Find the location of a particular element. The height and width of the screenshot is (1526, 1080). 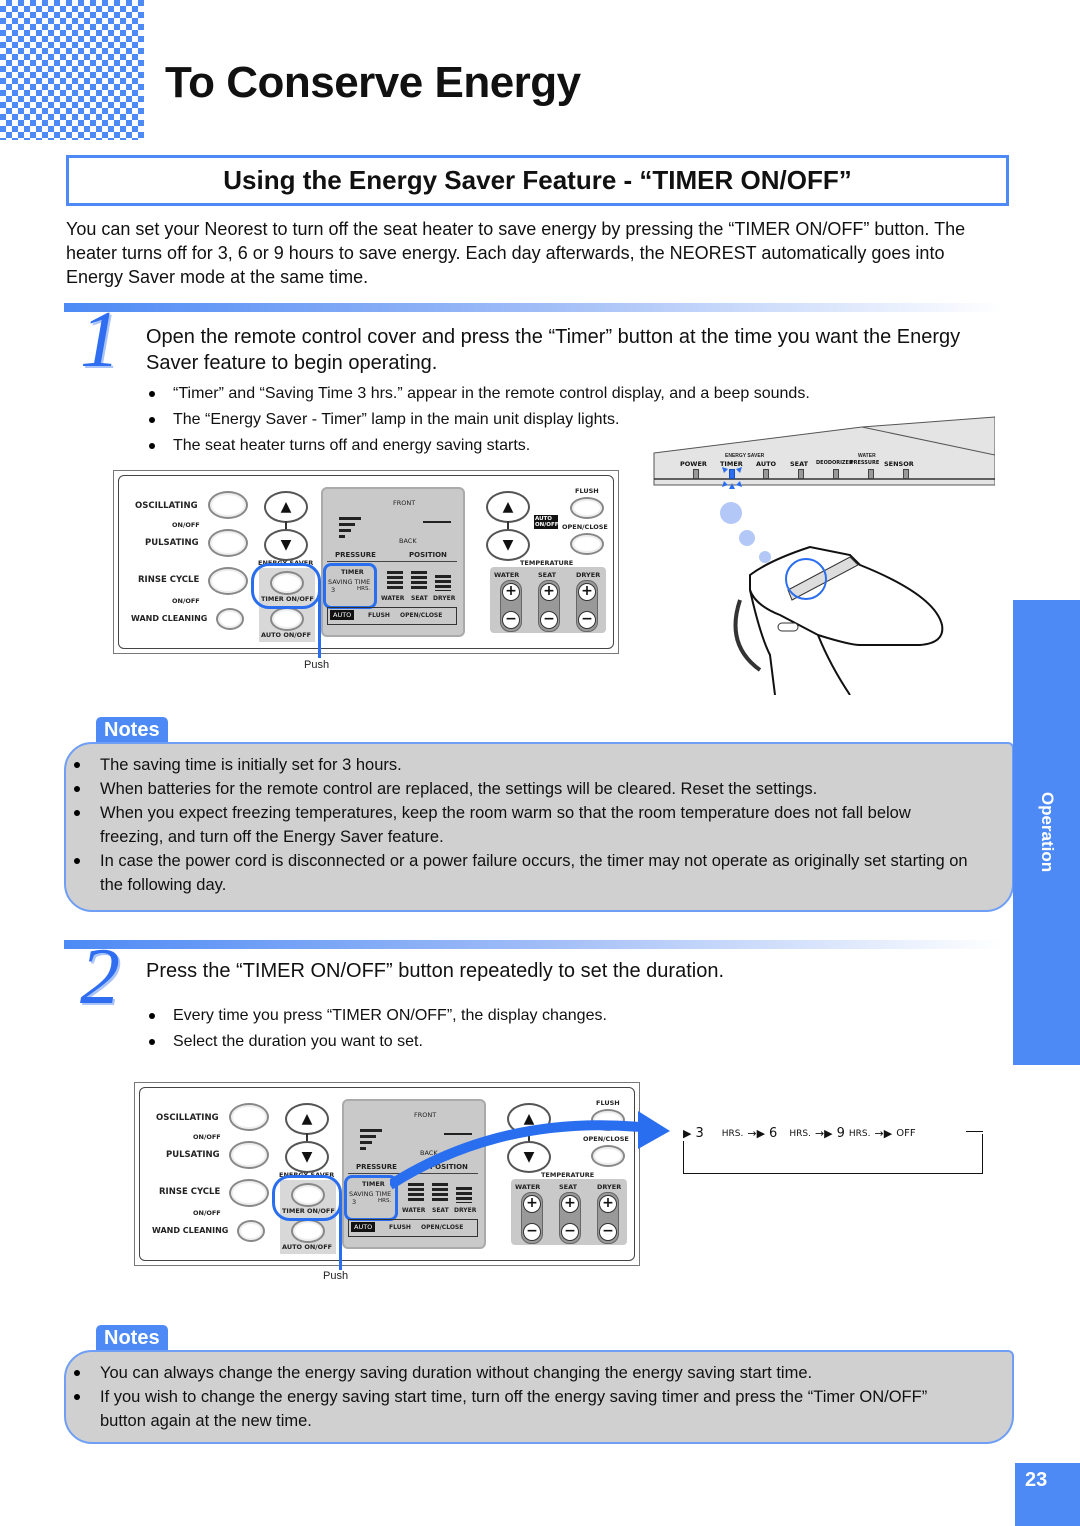

water-temp-label: WATER is located at coordinates (507, 575).